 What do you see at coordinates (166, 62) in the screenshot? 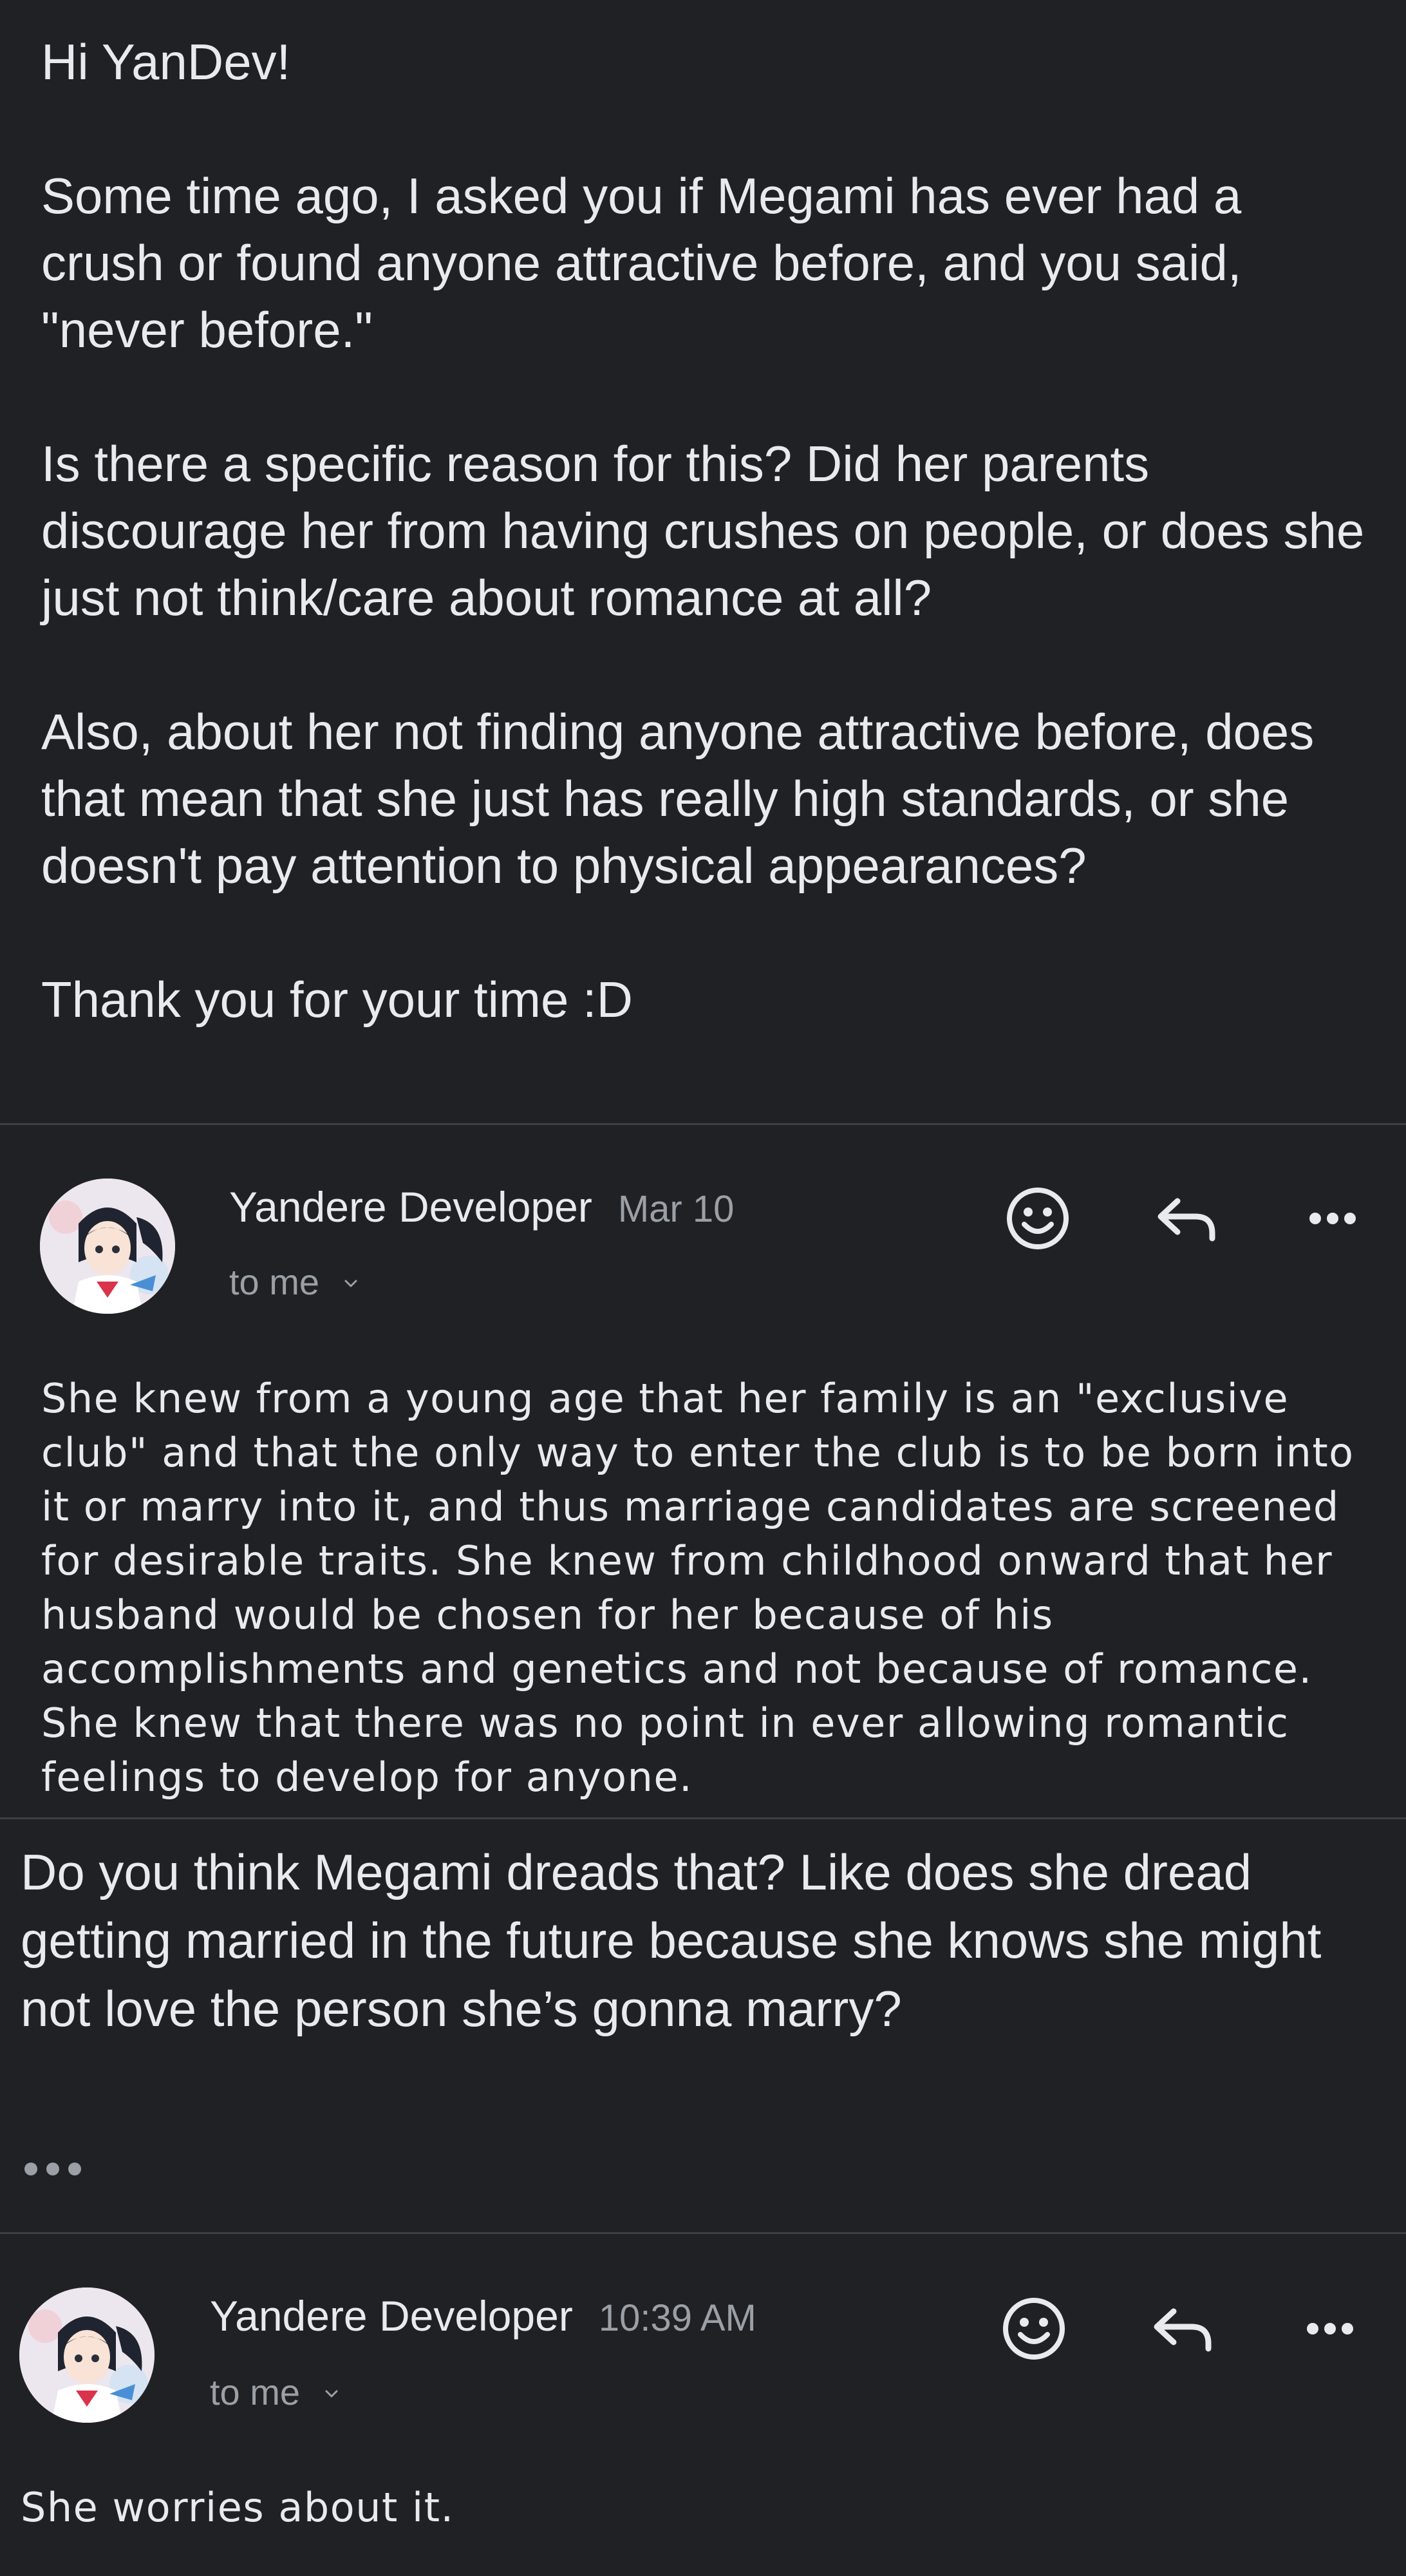
I see `question-paragraph: Hi YanDev!` at bounding box center [166, 62].